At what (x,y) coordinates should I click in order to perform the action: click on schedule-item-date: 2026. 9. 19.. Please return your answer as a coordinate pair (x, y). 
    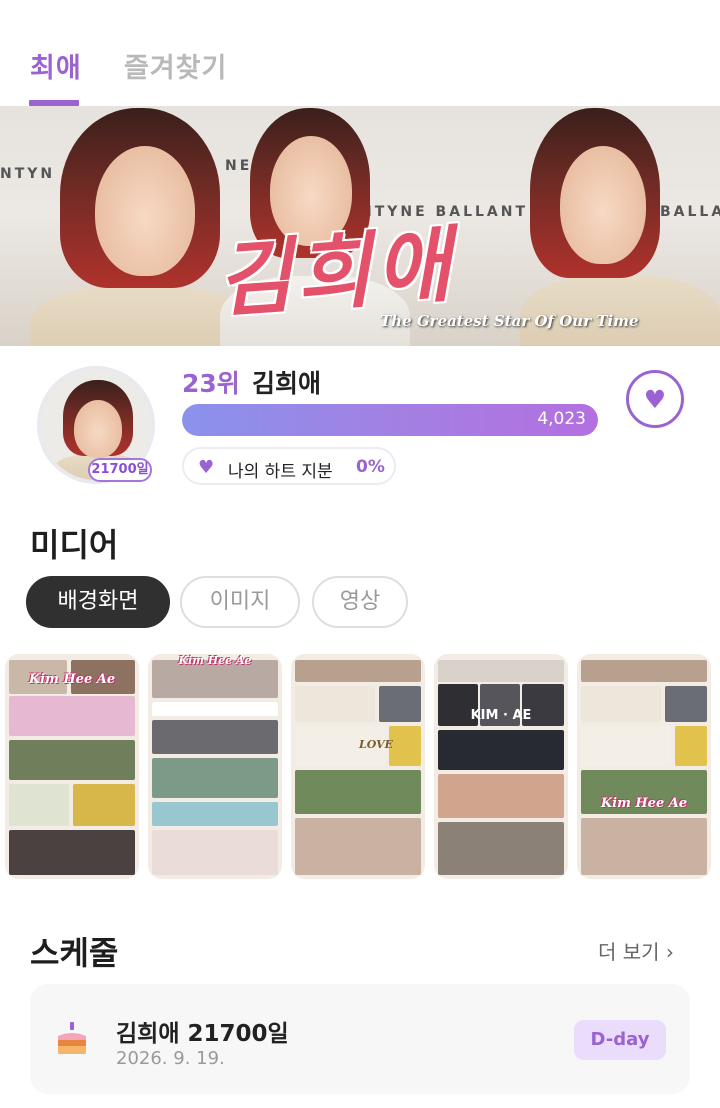
    Looking at the image, I should click on (170, 1058).